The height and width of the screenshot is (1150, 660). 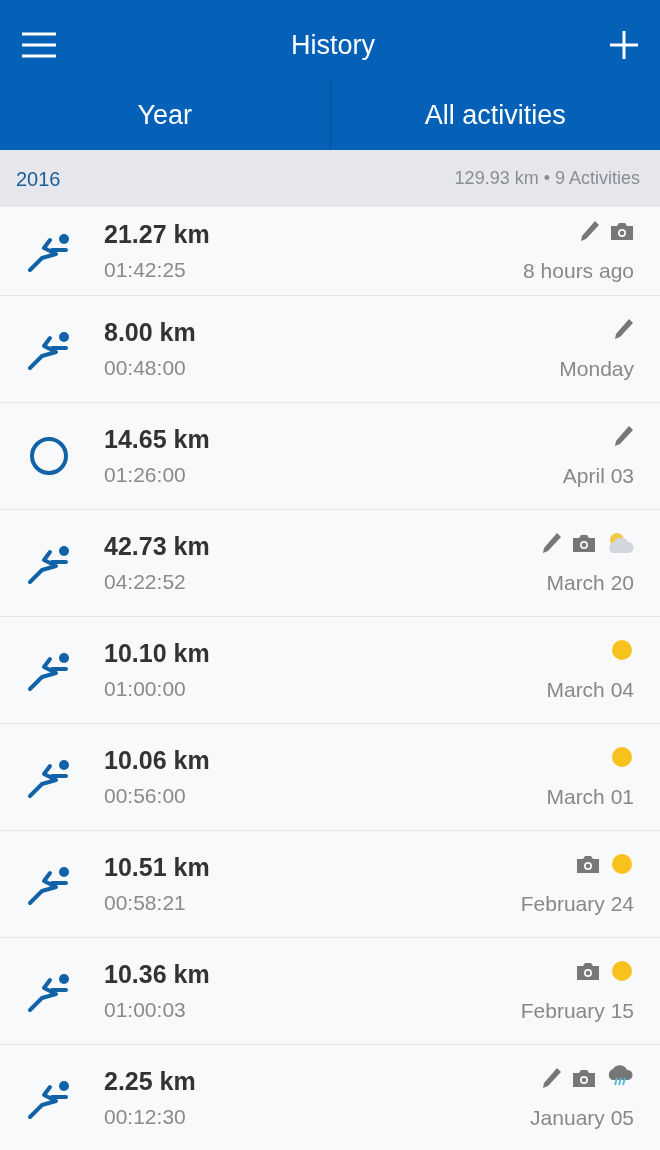 I want to click on distance-text: 10.06 km, so click(x=157, y=760).